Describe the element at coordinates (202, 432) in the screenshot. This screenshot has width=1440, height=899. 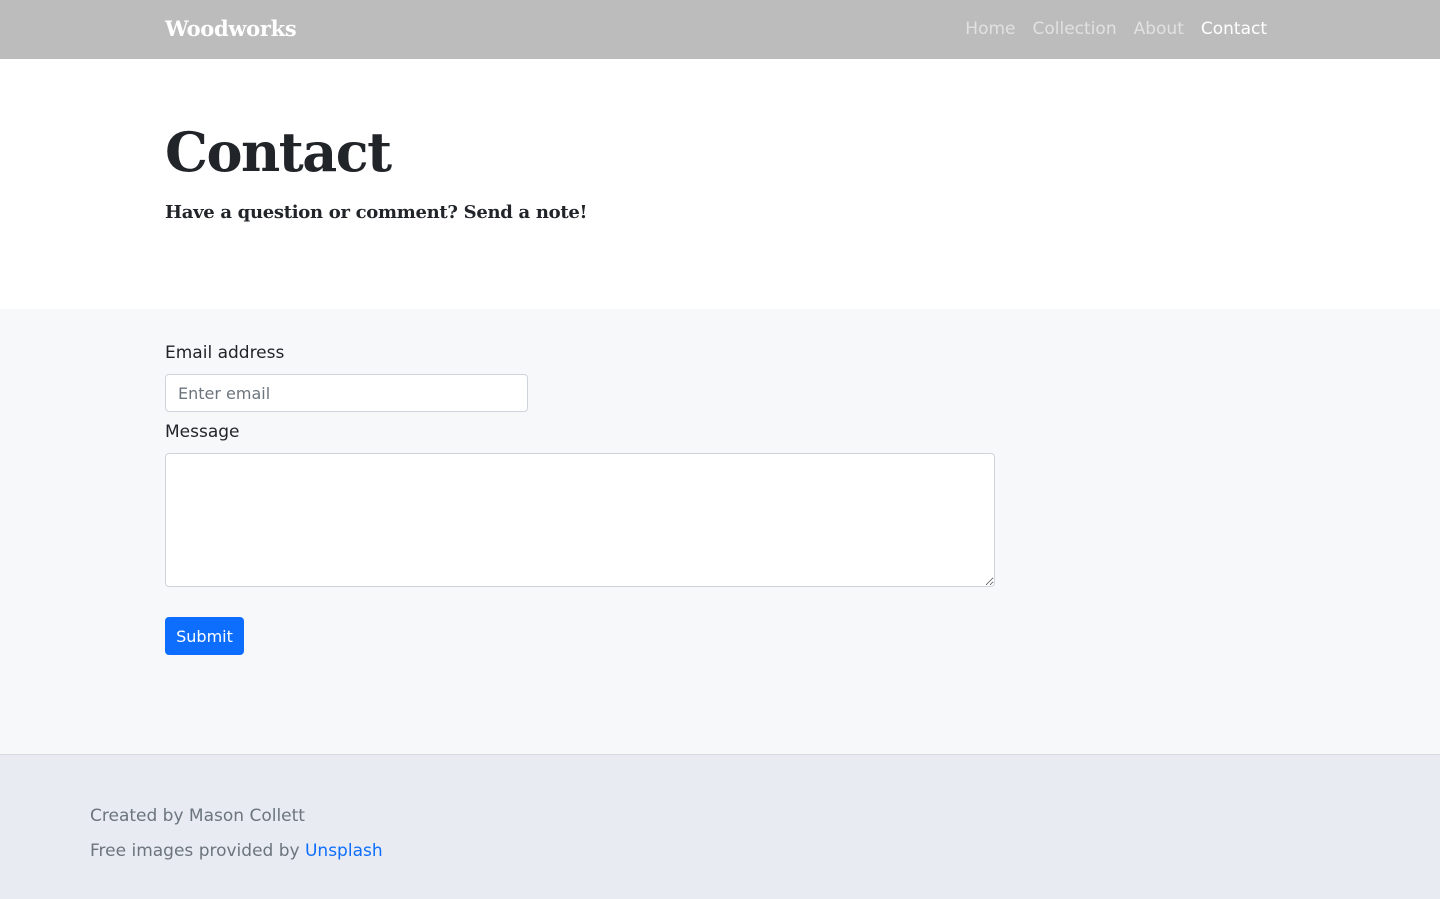
I see `message-label: Message` at that location.